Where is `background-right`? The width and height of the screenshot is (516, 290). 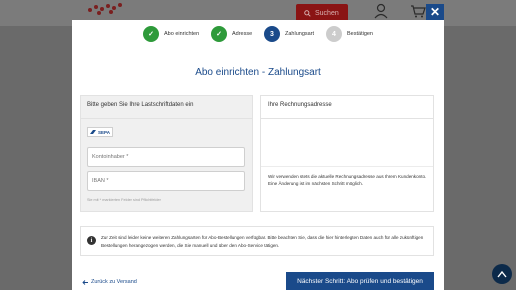 background-right is located at coordinates (480, 158).